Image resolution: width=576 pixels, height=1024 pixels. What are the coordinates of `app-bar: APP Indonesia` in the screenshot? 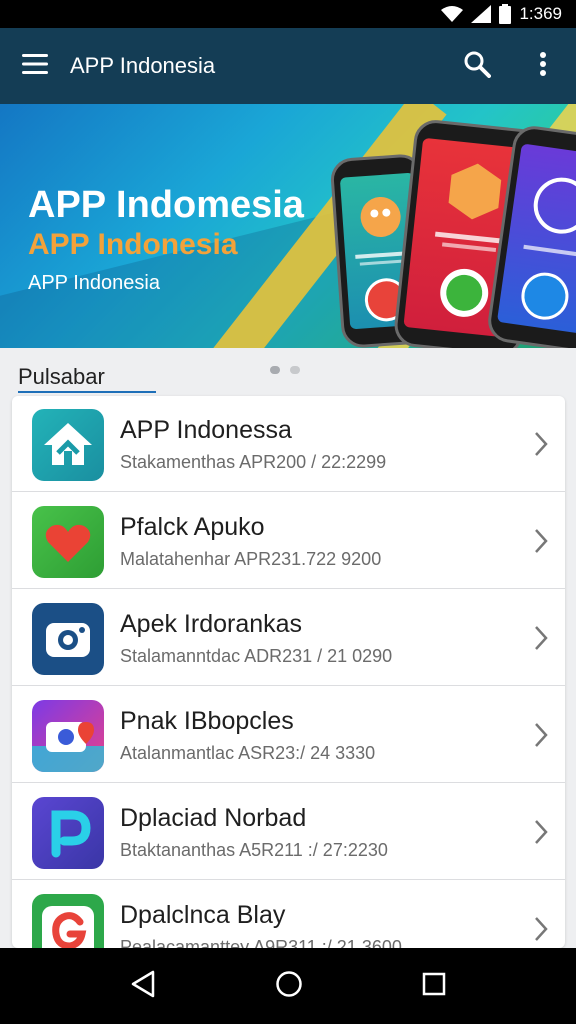 It's located at (288, 66).